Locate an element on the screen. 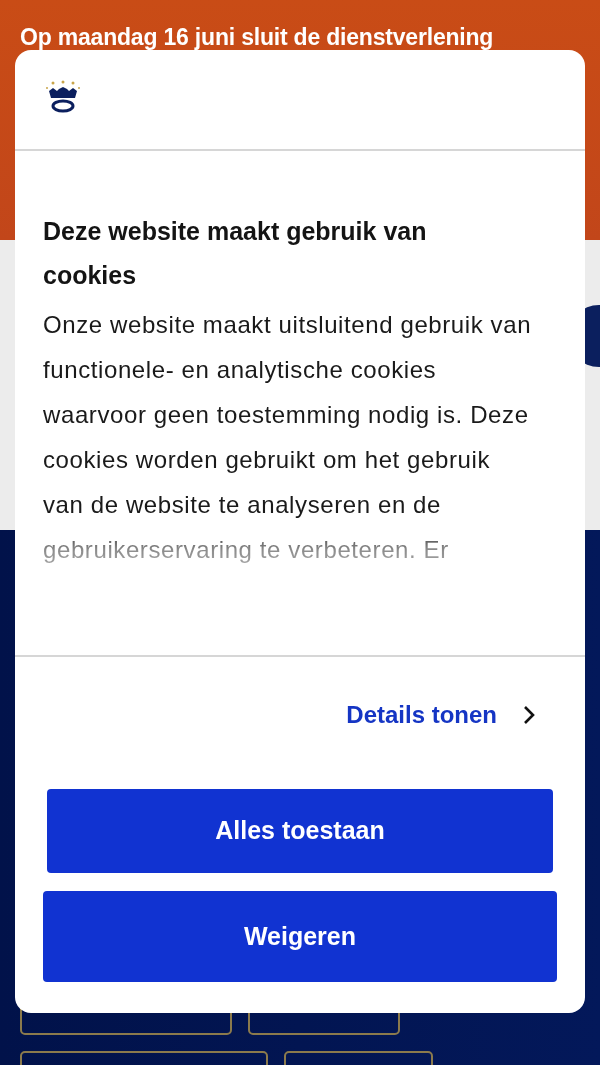  announcement-text: Op maandag 16 juni sluit de dienstverlening is located at coordinates (257, 37).